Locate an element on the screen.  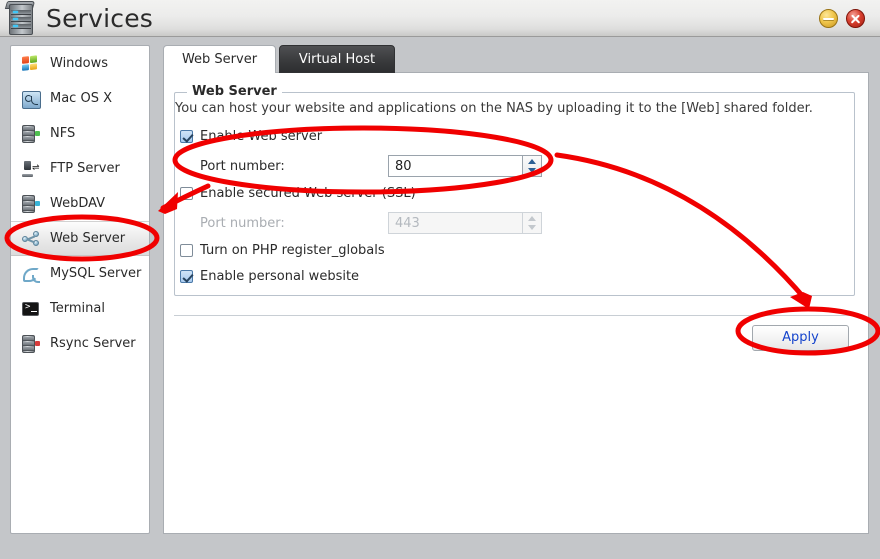
sidebar-item-label: Web Server is located at coordinates (88, 238).